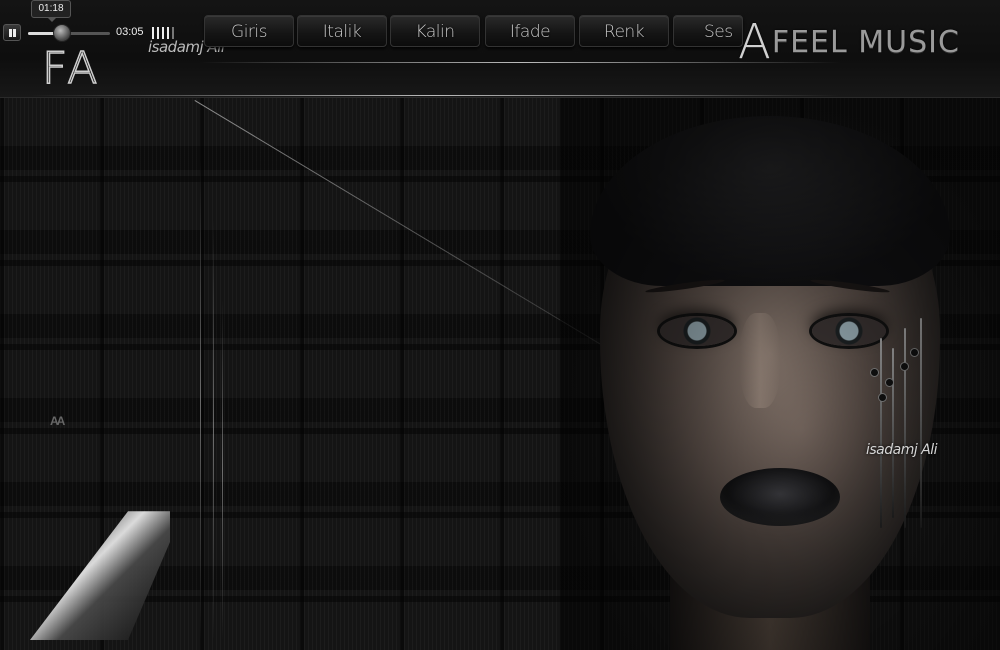 This screenshot has width=1000, height=650. I want to click on brand-title: AFEEL MUSIC, so click(869, 39).